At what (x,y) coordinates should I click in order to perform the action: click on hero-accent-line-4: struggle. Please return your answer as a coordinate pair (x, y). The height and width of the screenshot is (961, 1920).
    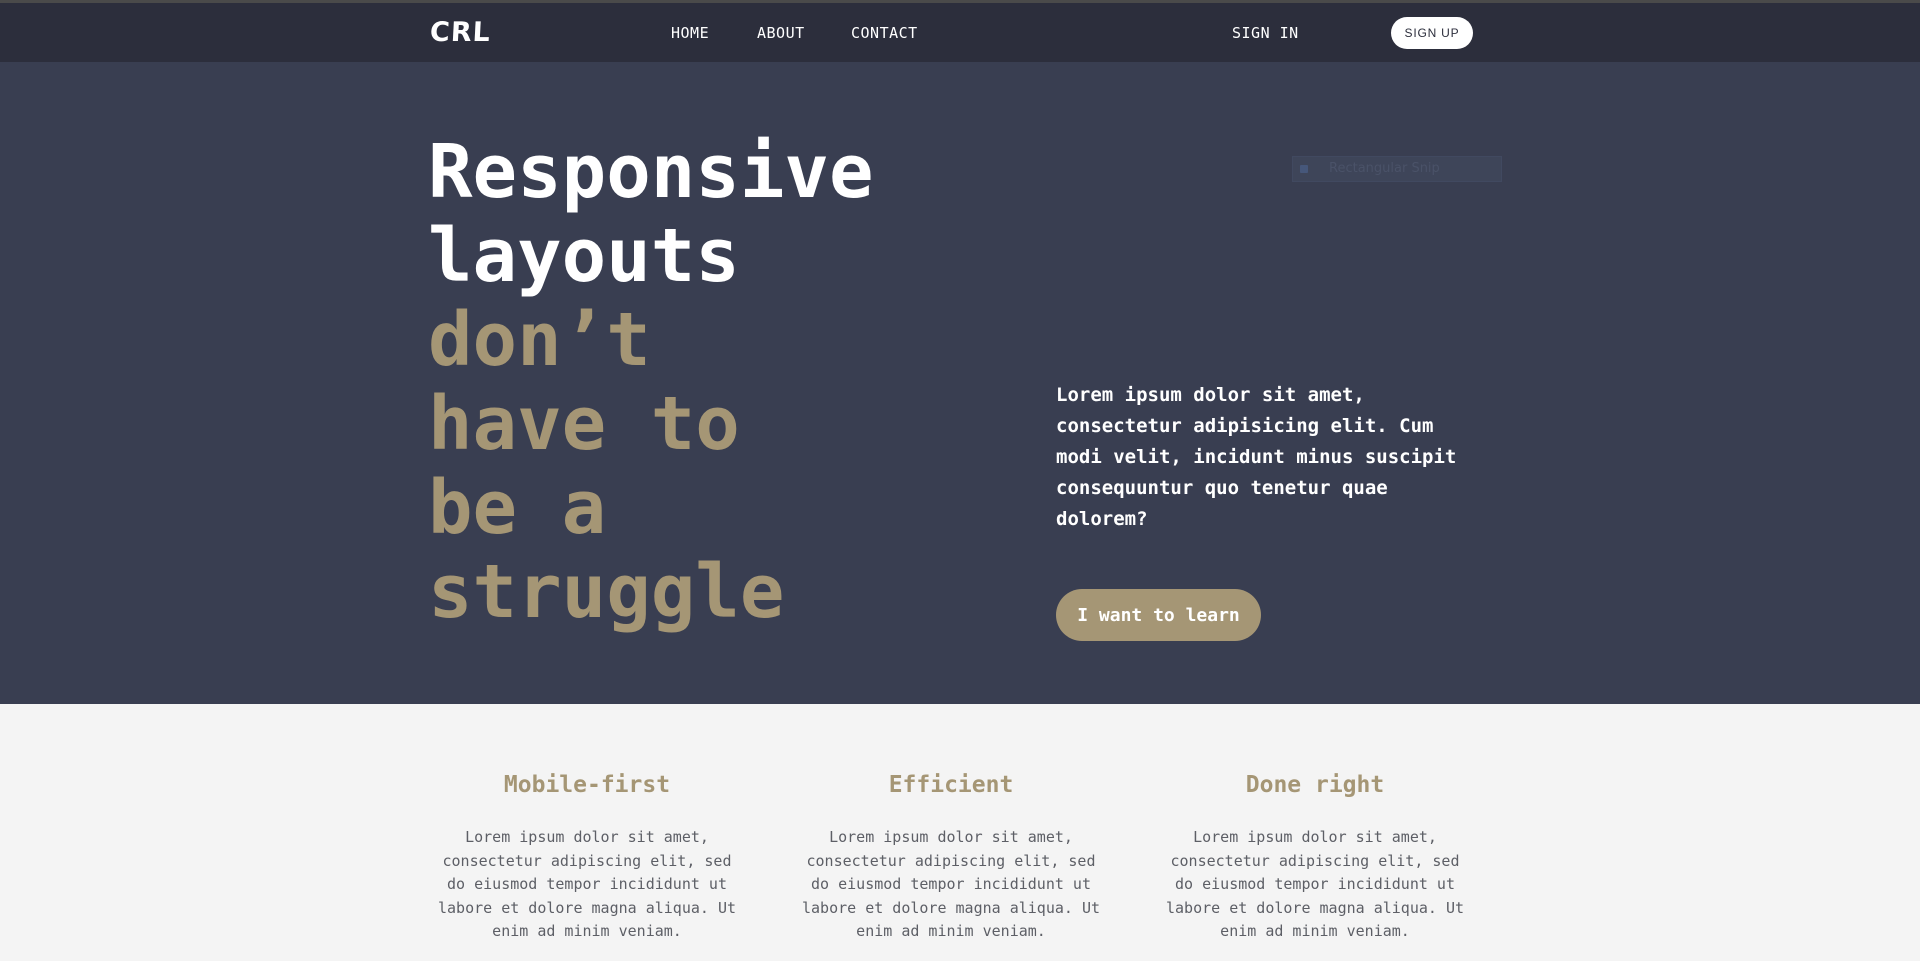
    Looking at the image, I should click on (606, 592).